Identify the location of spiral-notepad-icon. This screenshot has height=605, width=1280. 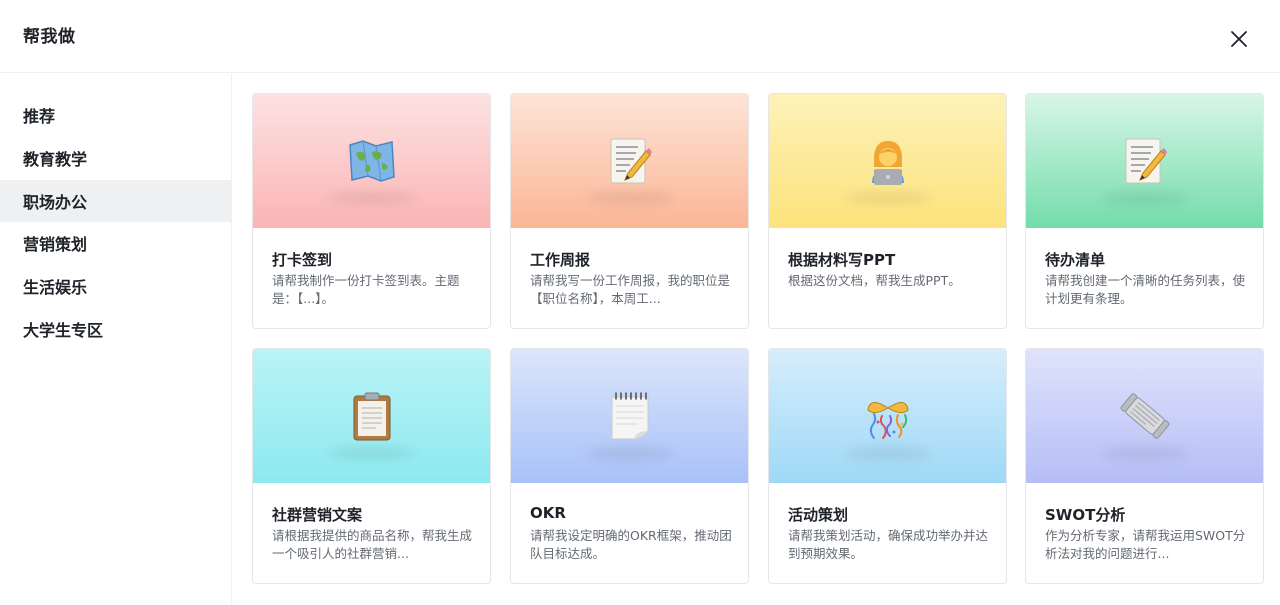
(629, 416).